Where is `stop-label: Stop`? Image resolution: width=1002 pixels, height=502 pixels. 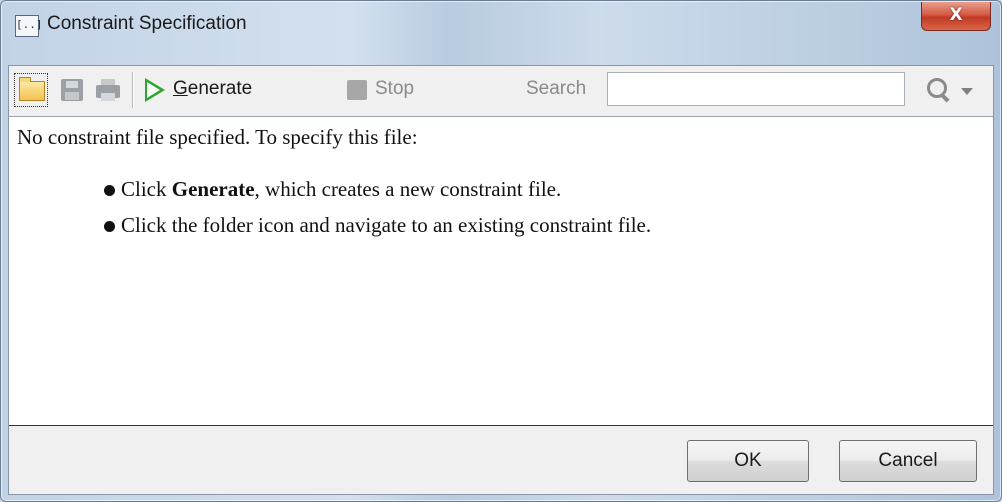
stop-label: Stop is located at coordinates (395, 88).